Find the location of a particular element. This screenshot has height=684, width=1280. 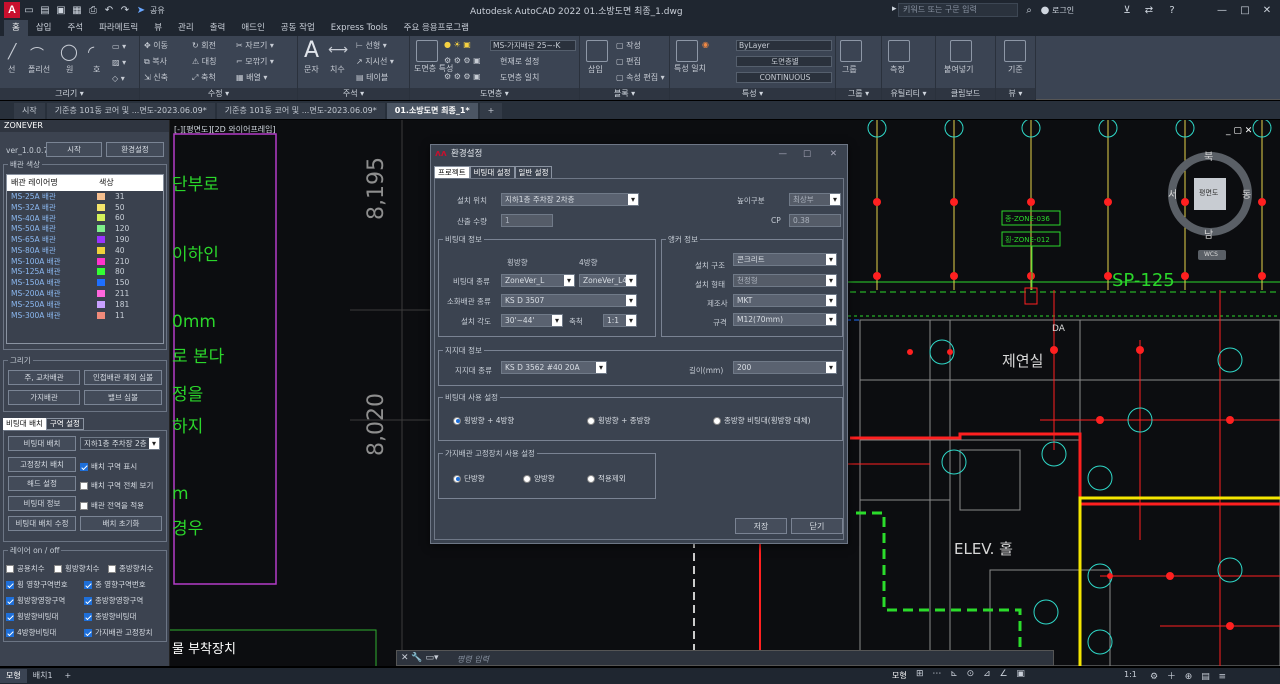

text-tool-label: 문자 is located at coordinates (311, 69).